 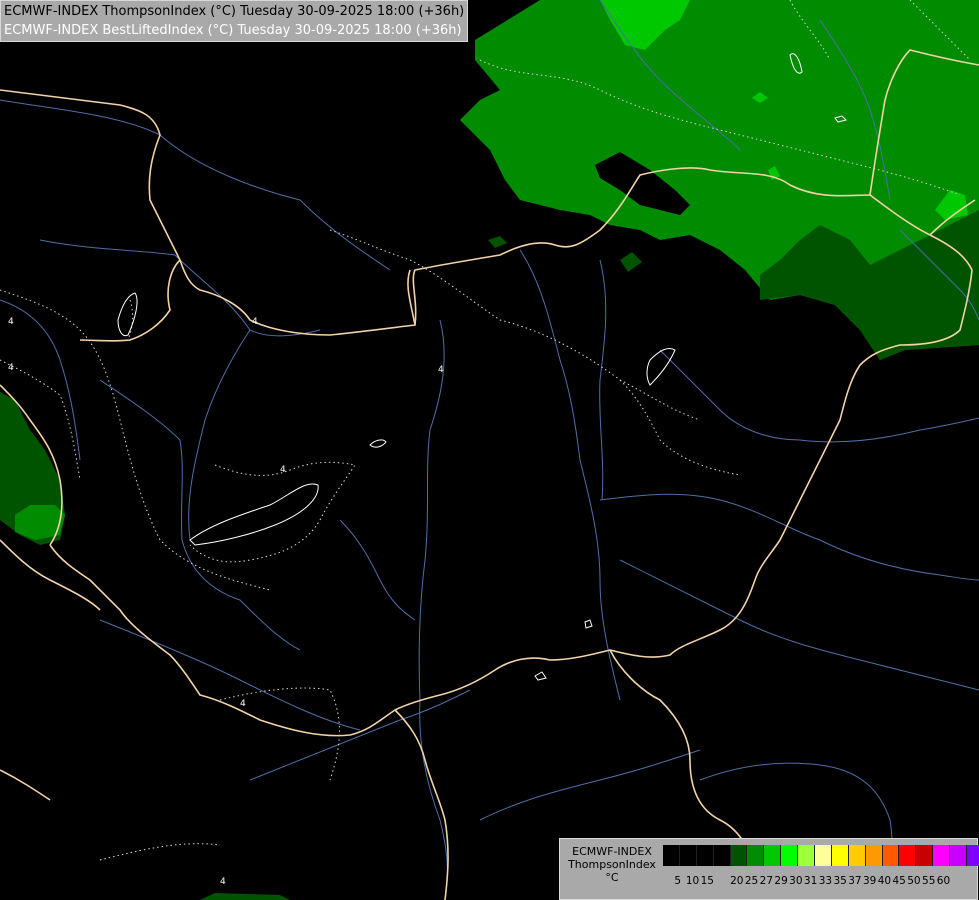 I want to click on legend-tick-label: 60, so click(x=943, y=881).